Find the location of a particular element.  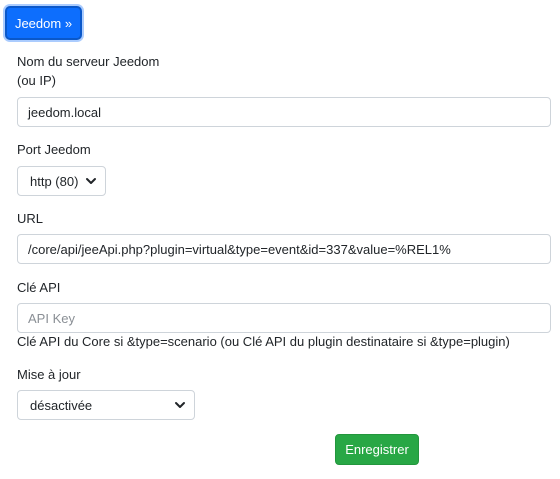

update-label: Mise à jour is located at coordinates (49, 374).